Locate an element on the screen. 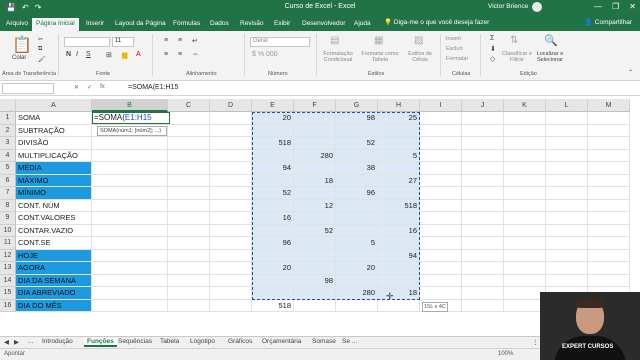 The height and width of the screenshot is (360, 640). sheet-tab: Gráficos is located at coordinates (240, 341).